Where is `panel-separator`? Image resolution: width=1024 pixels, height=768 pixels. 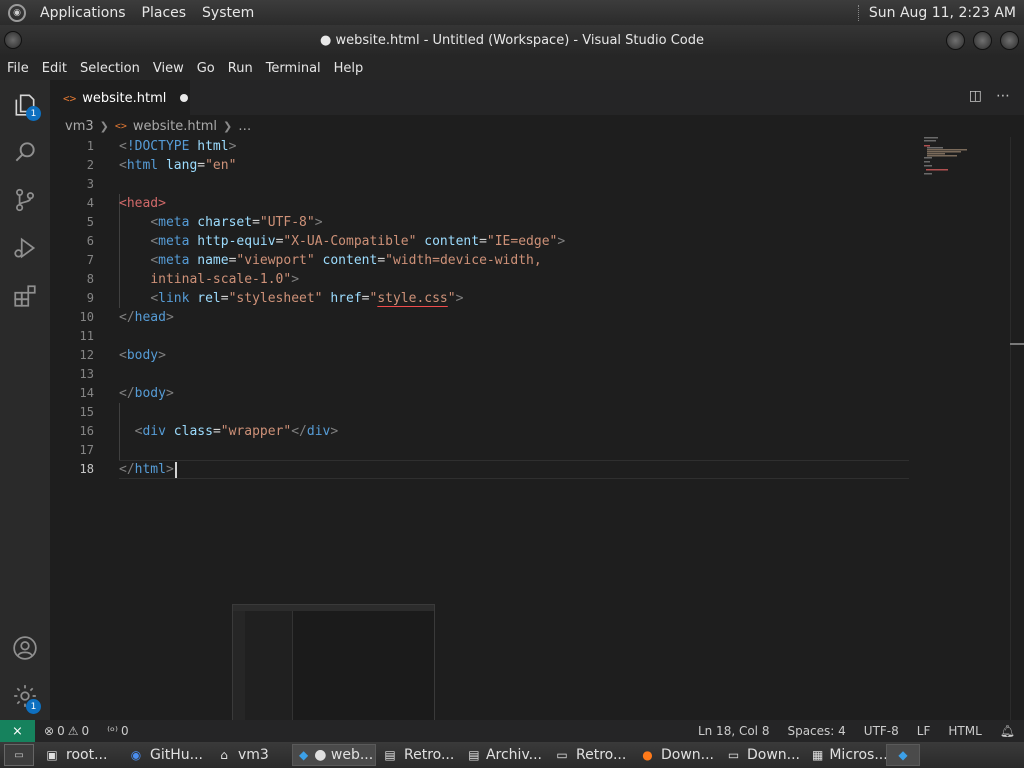
panel-separator is located at coordinates (859, 12).